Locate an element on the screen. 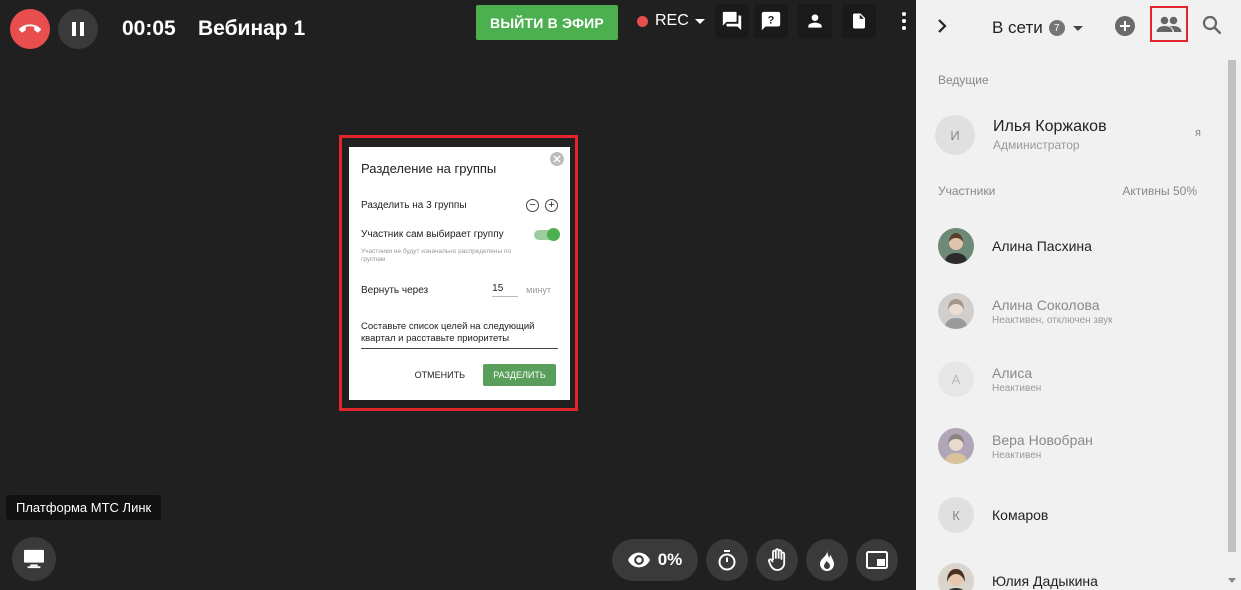 The width and height of the screenshot is (1241, 590). split-button: РАЗДЕЛИТЬ is located at coordinates (519, 375).